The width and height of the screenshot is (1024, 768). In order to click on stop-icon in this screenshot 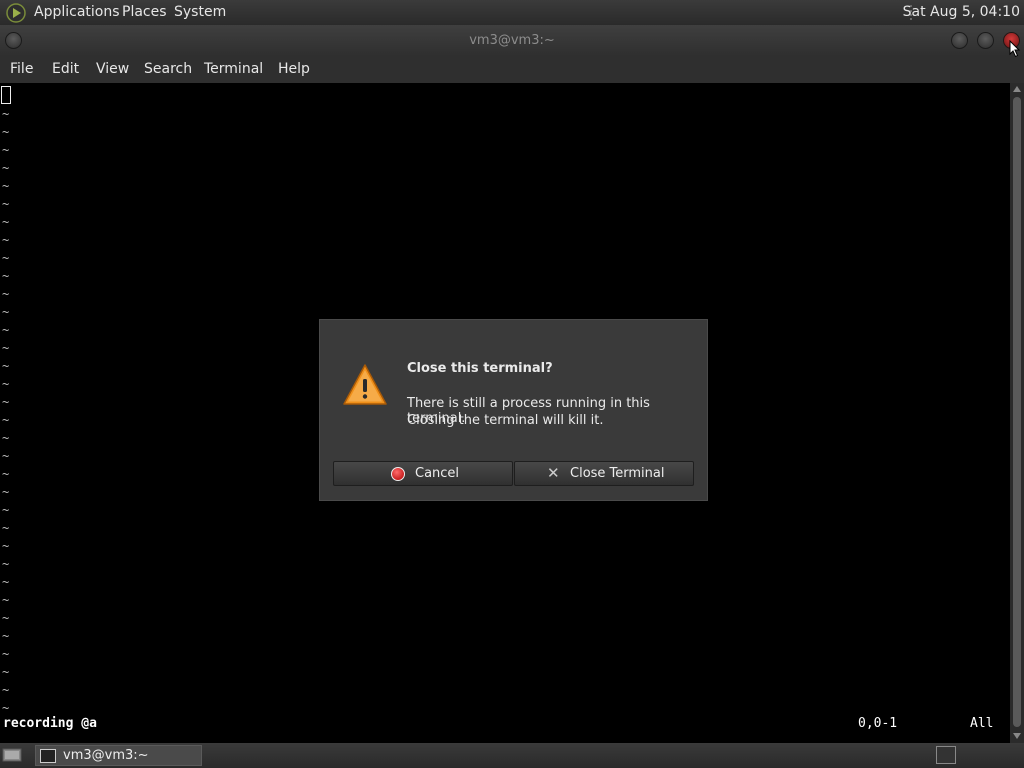, I will do `click(398, 474)`.